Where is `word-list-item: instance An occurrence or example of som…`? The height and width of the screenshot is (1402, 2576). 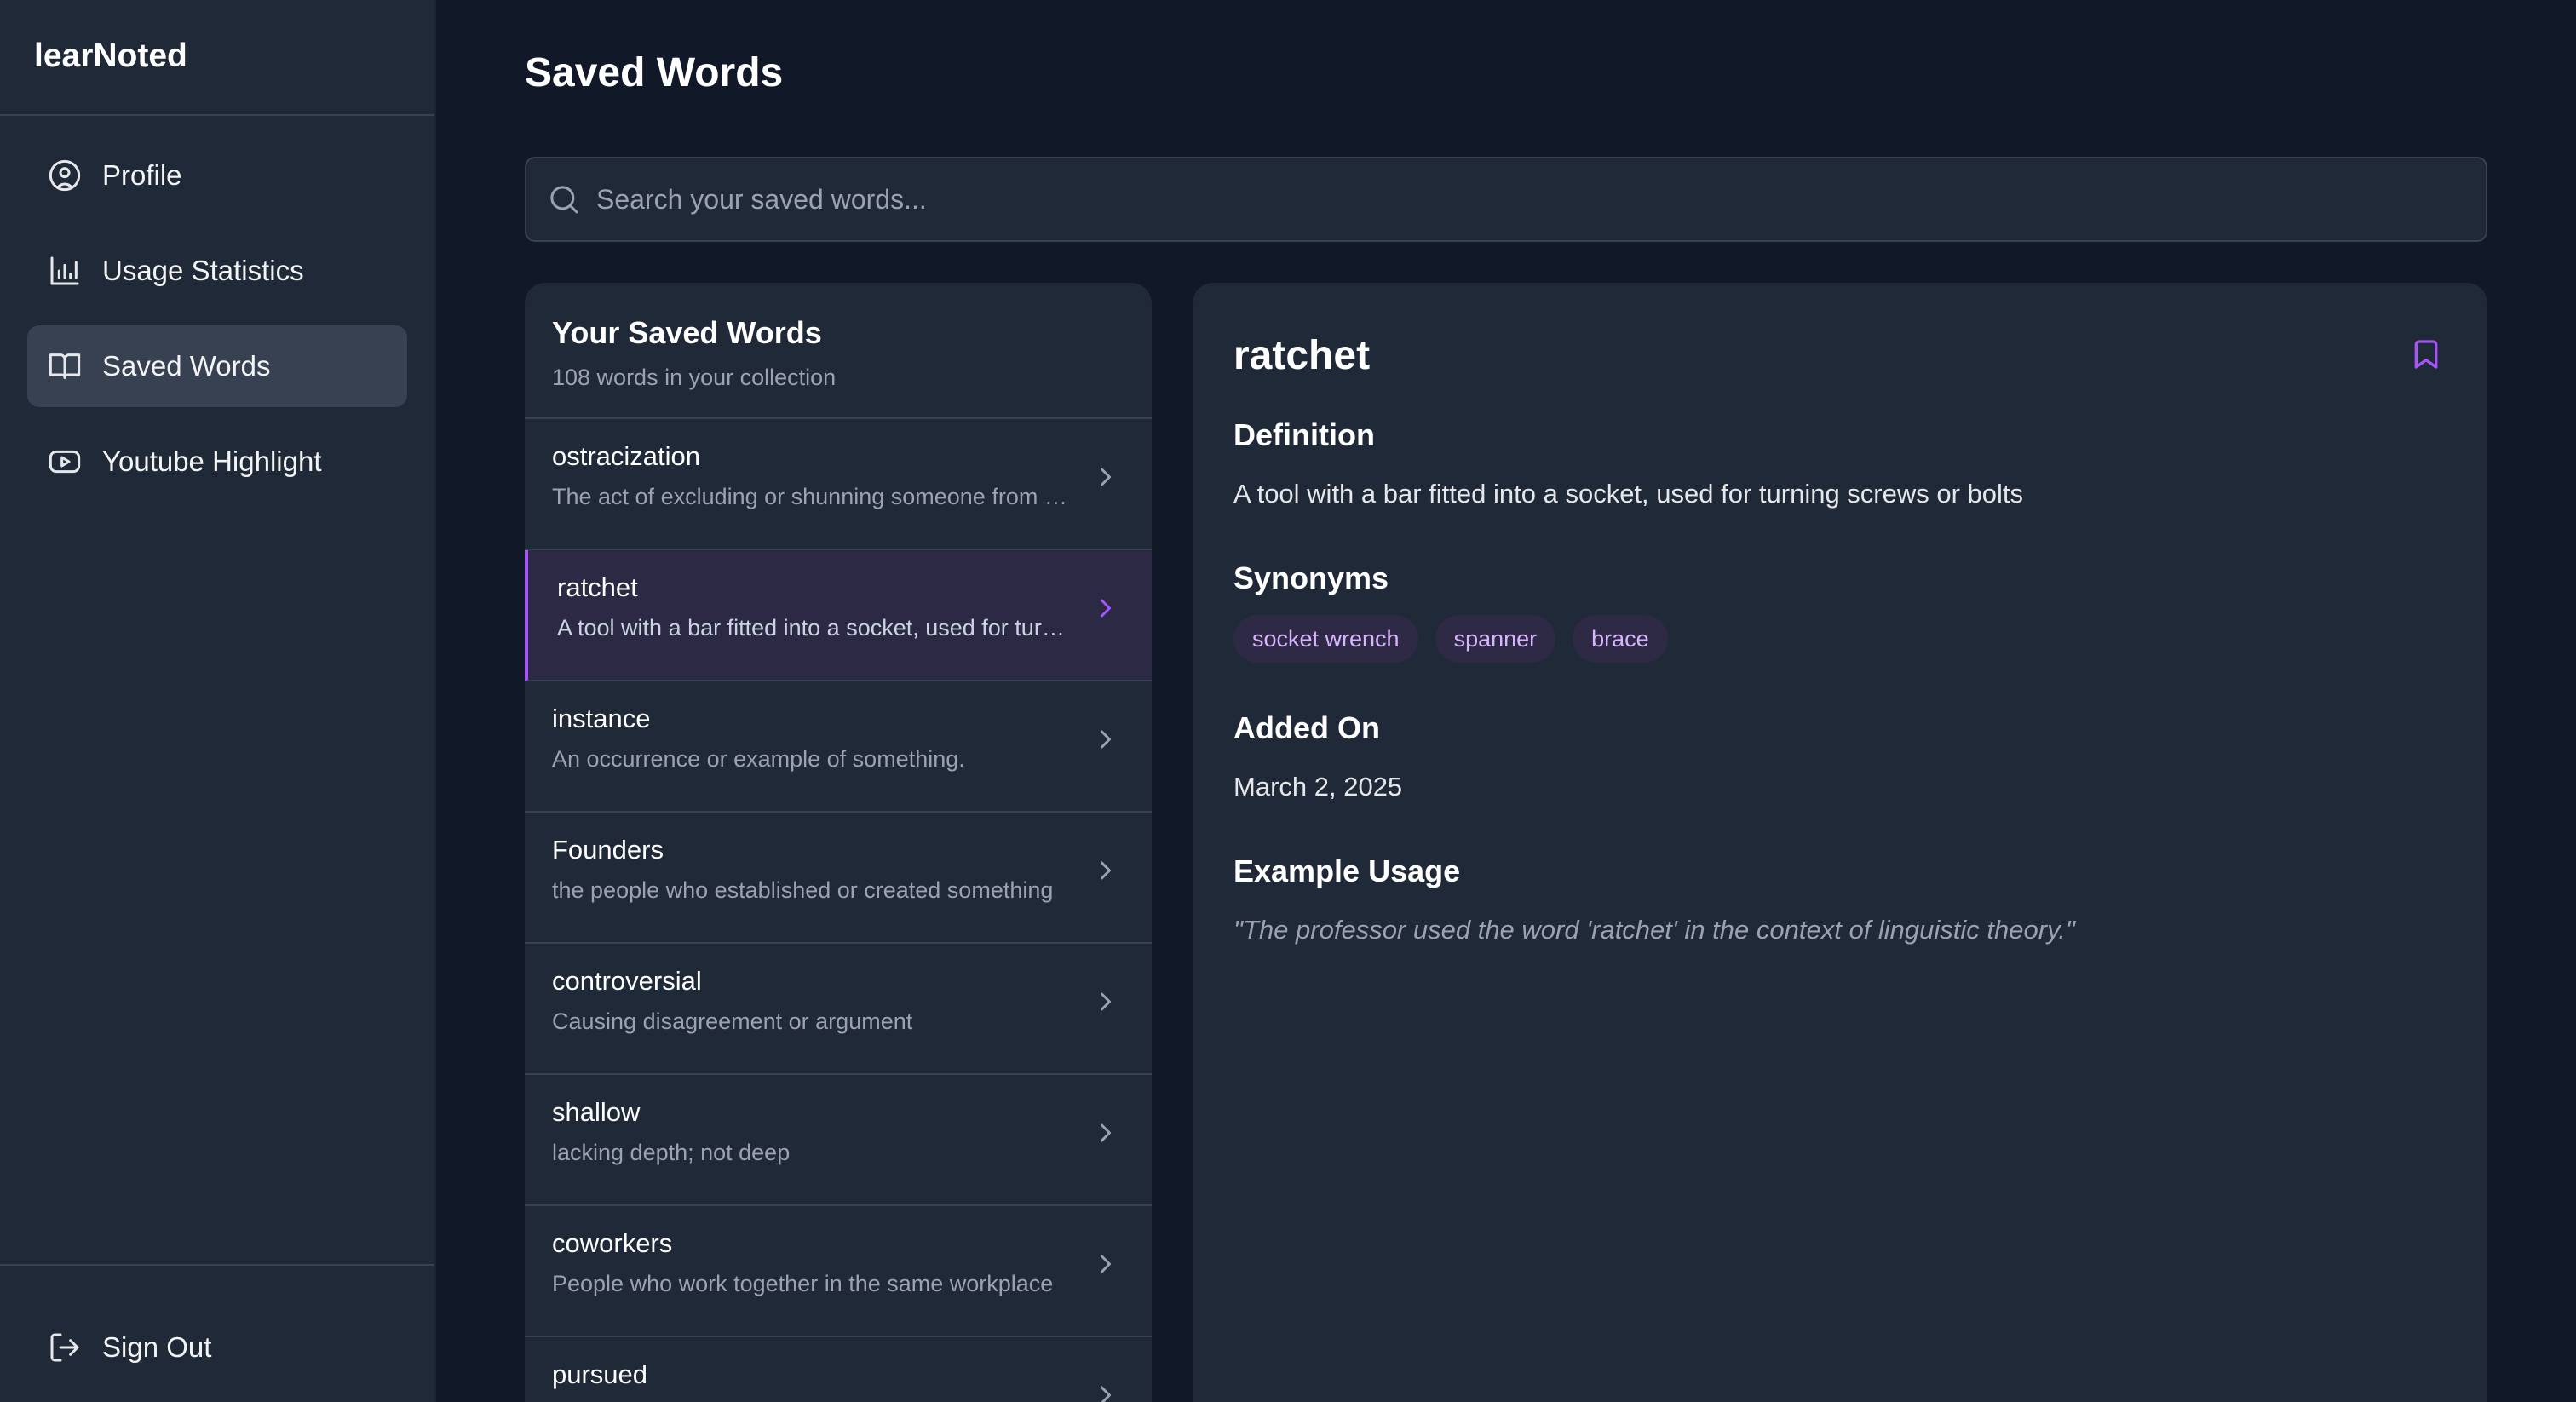 word-list-item: instance An occurrence or example of som… is located at coordinates (839, 747).